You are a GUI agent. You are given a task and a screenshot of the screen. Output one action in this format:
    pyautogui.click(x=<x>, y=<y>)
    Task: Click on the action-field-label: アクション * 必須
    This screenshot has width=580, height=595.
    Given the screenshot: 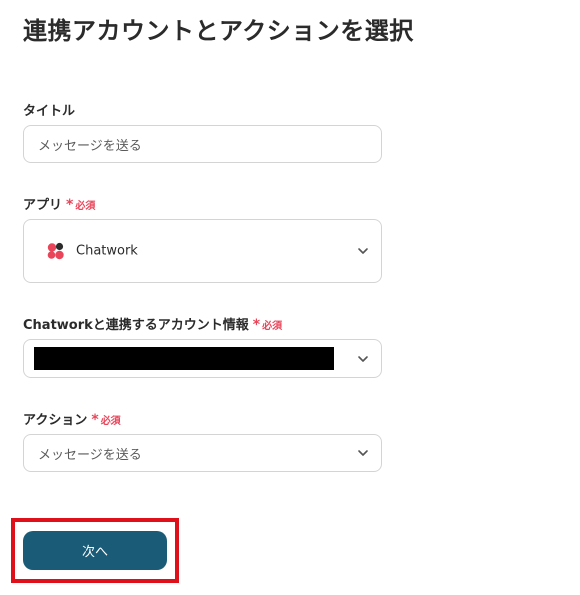 What is the action you would take?
    pyautogui.click(x=72, y=418)
    